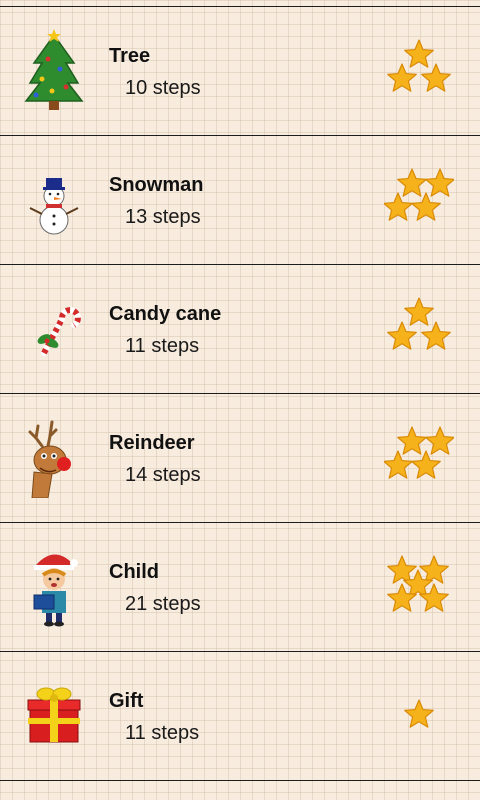 Image resolution: width=480 pixels, height=800 pixels. What do you see at coordinates (163, 88) in the screenshot?
I see `level-steps: 10 steps` at bounding box center [163, 88].